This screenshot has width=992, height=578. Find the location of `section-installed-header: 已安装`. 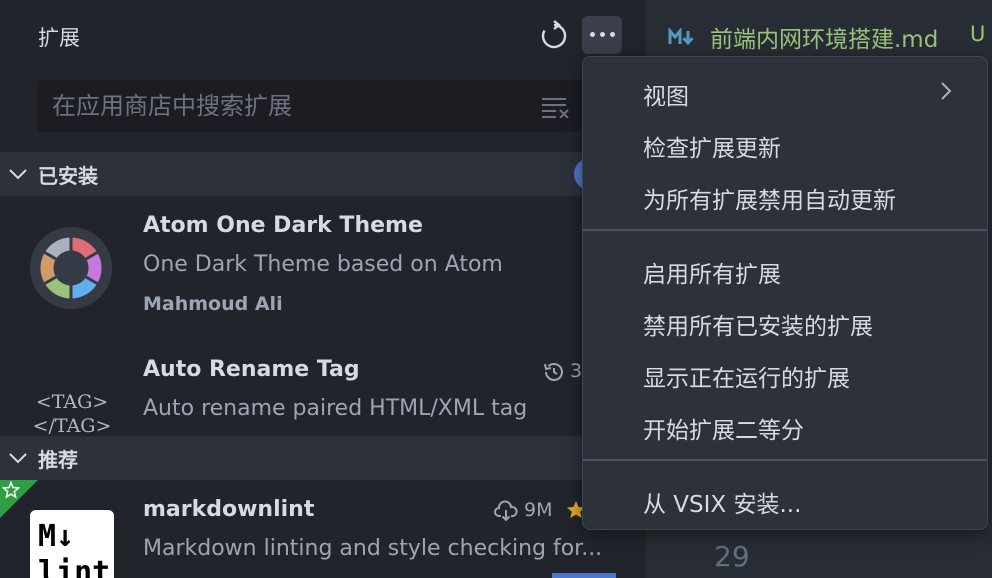

section-installed-header: 已安装 is located at coordinates (323, 174).